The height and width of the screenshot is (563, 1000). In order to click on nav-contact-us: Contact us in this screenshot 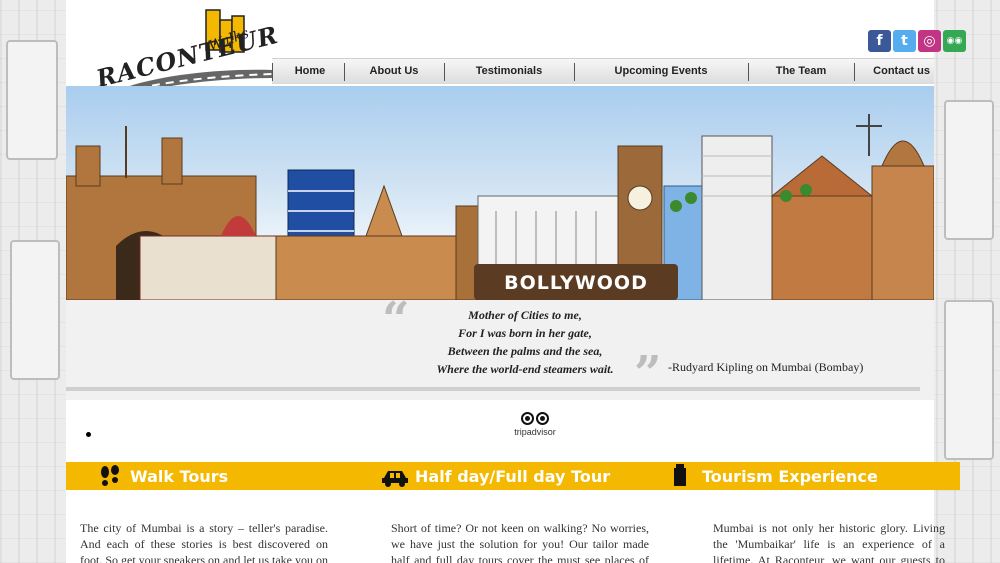, I will do `click(894, 72)`.